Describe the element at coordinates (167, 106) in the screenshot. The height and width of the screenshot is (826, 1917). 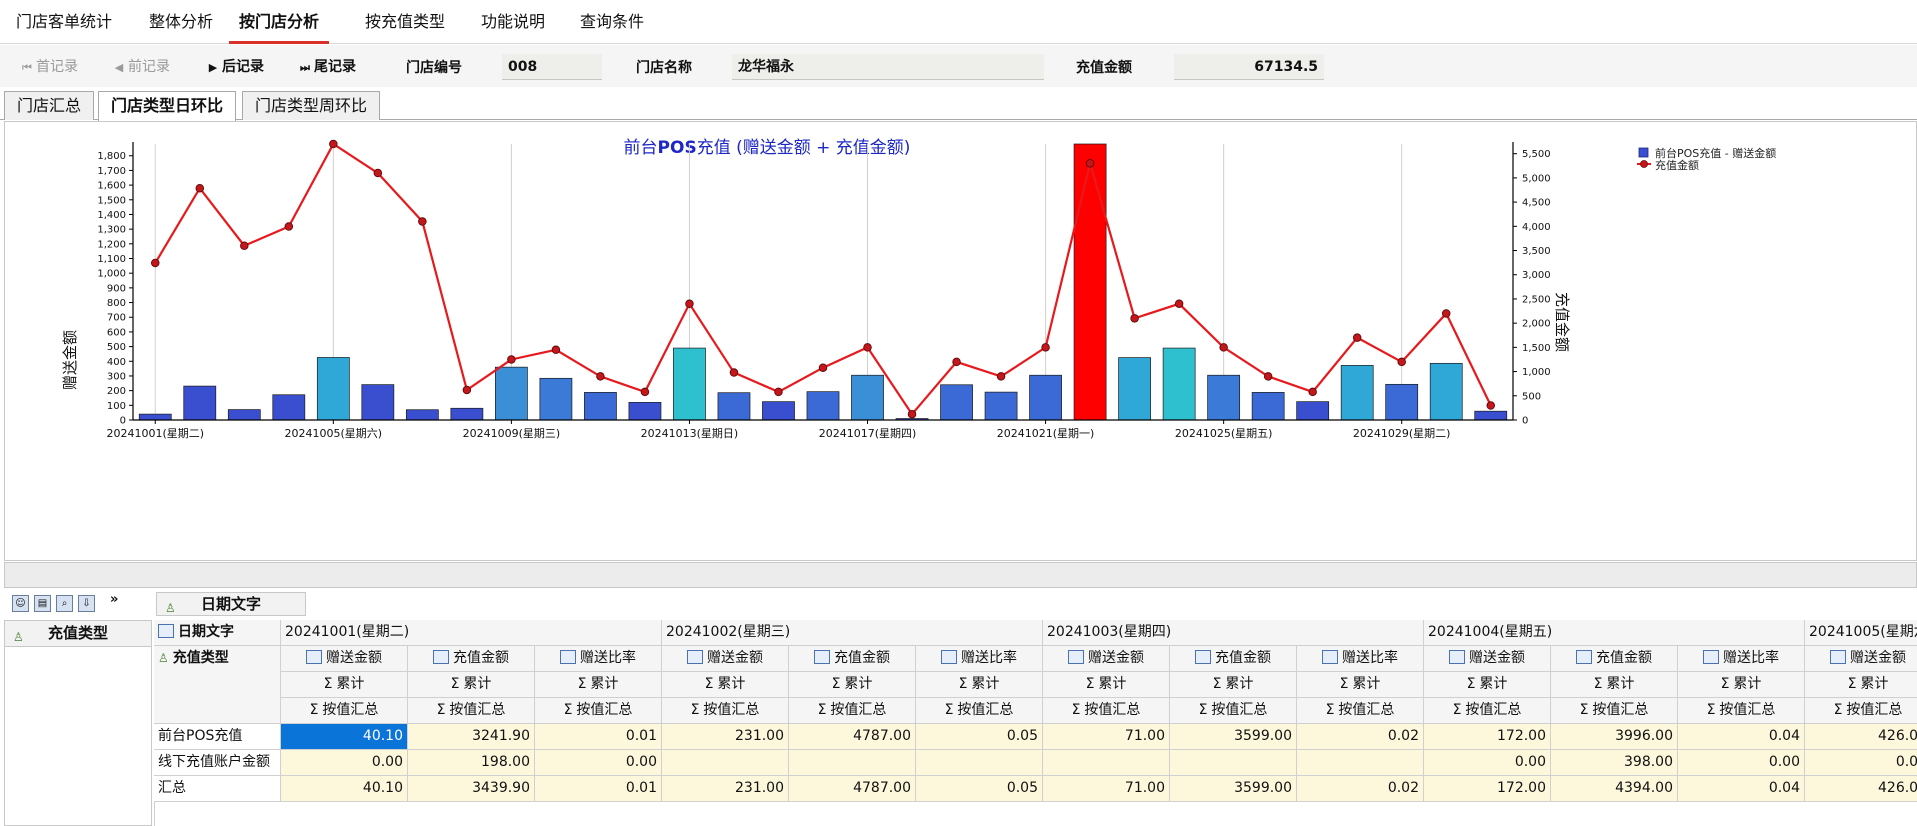
I see `tab-store-type-daily: 门店类型日环比` at that location.